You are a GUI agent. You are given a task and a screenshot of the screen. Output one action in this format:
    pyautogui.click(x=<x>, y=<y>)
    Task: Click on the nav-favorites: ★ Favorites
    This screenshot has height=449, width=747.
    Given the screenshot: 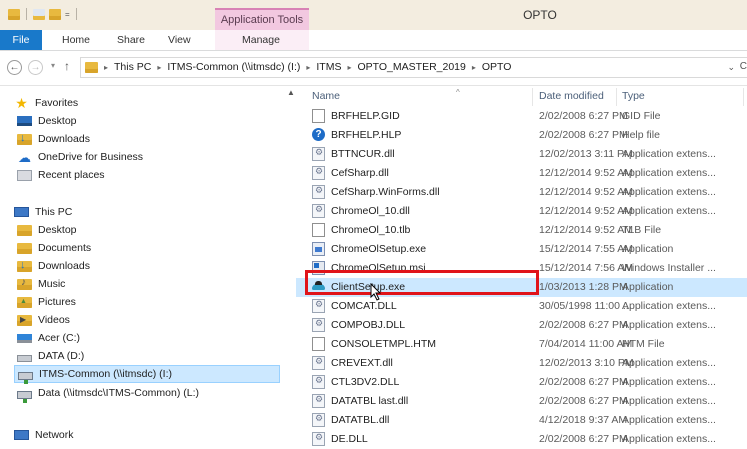 What is the action you would take?
    pyautogui.click(x=46, y=103)
    